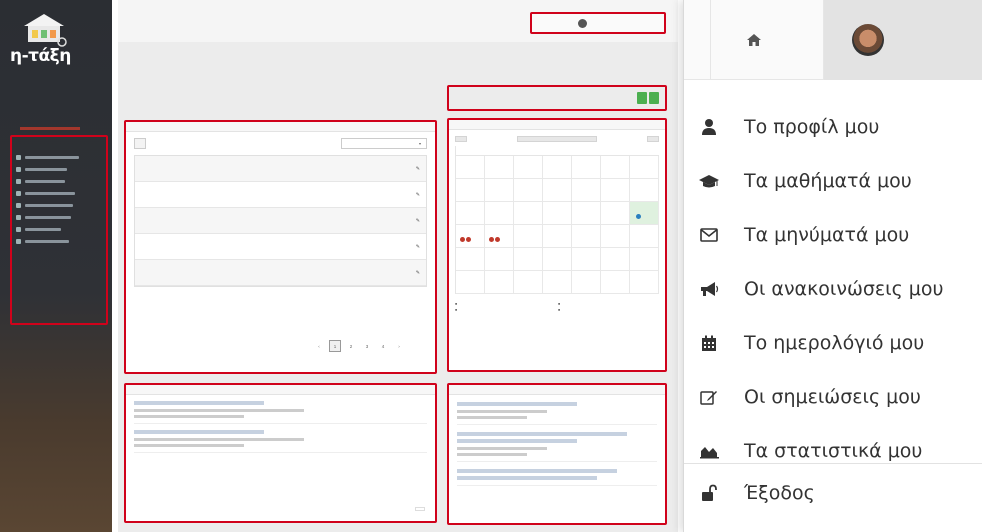 The image size is (982, 532). I want to click on sidebar-item-courses, so click(61, 169).